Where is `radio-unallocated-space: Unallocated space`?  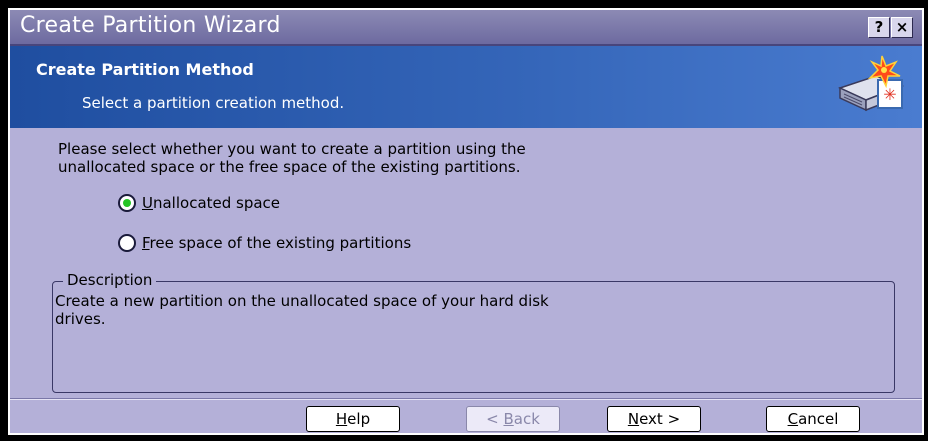 radio-unallocated-space: Unallocated space is located at coordinates (199, 203).